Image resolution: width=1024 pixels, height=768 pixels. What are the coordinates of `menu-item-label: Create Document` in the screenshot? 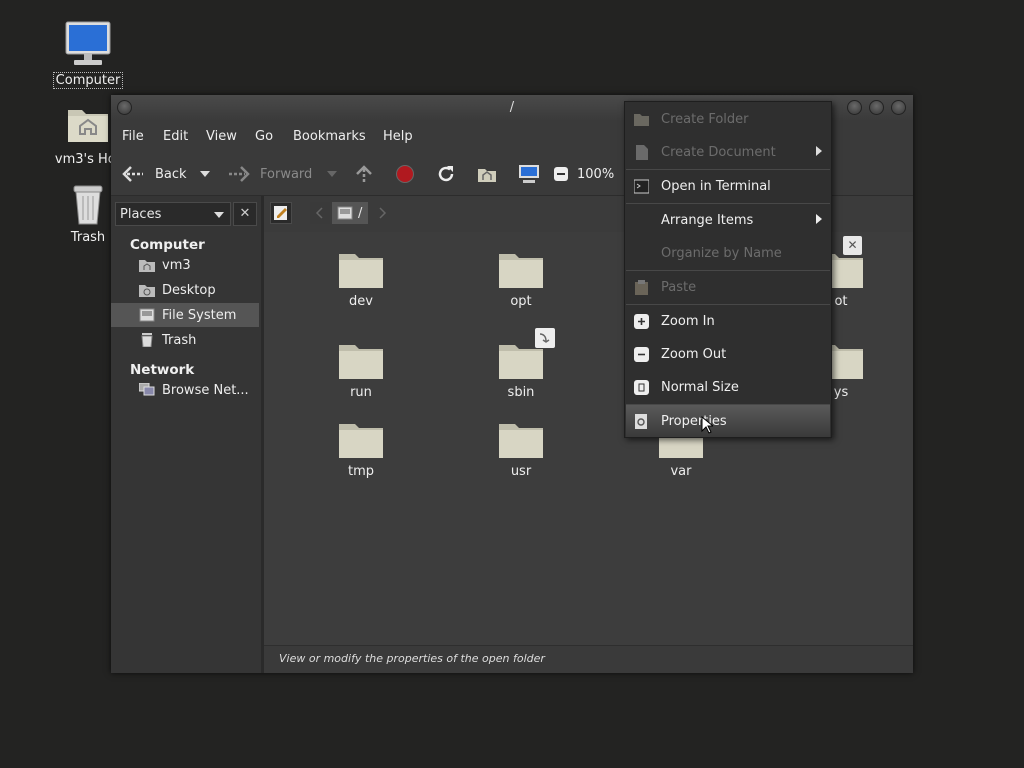 It's located at (718, 152).